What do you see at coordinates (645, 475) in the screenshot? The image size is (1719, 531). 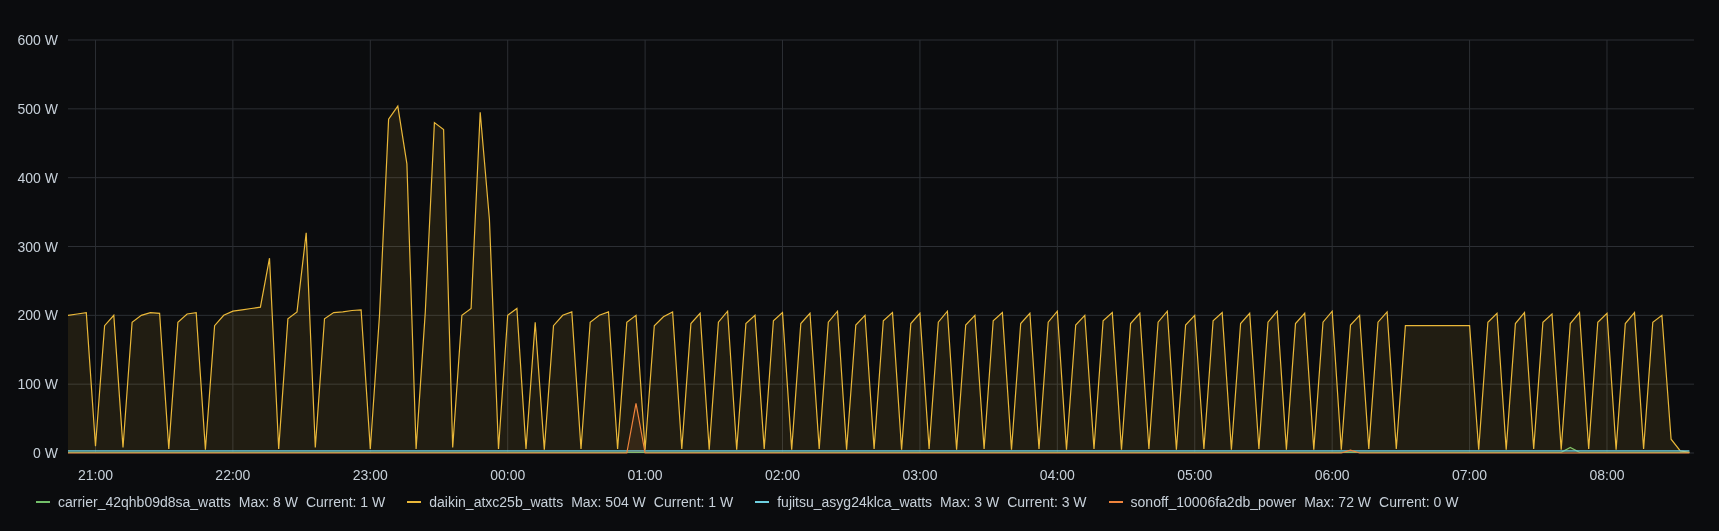 I see `x-tick-label: 01:00` at bounding box center [645, 475].